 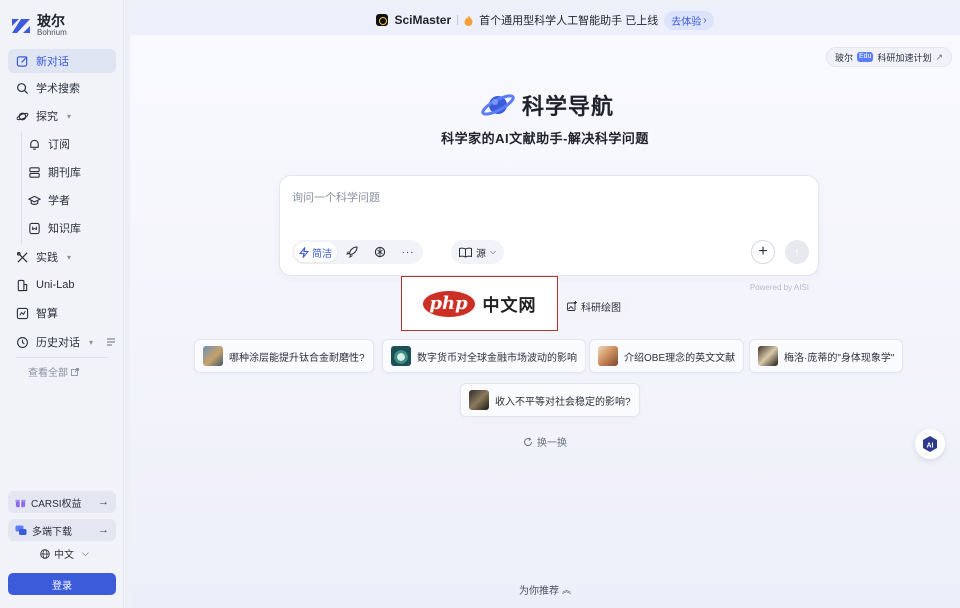 I want to click on login-button: 登录, so click(x=62, y=584).